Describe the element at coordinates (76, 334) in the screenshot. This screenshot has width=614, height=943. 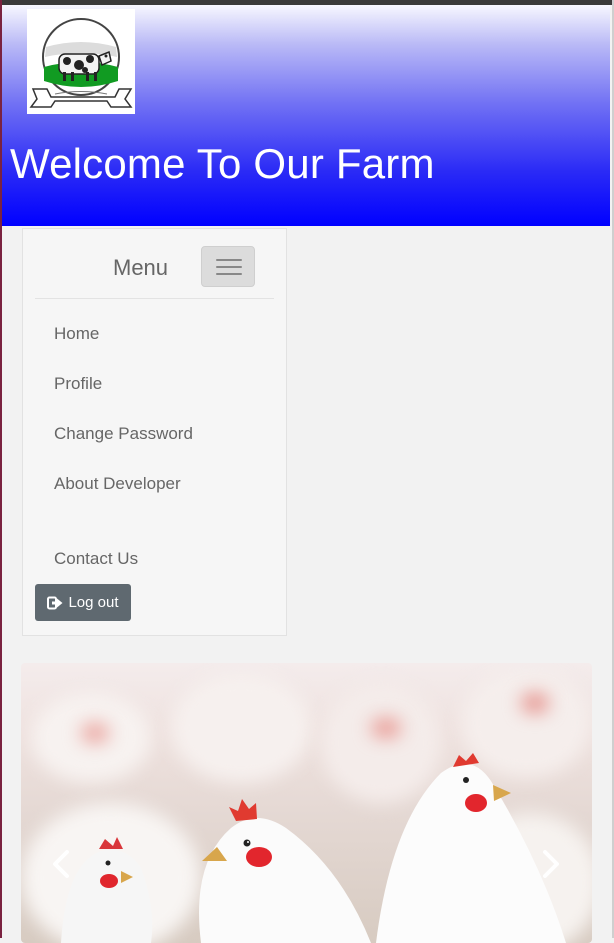
I see `nav-home: Home` at that location.